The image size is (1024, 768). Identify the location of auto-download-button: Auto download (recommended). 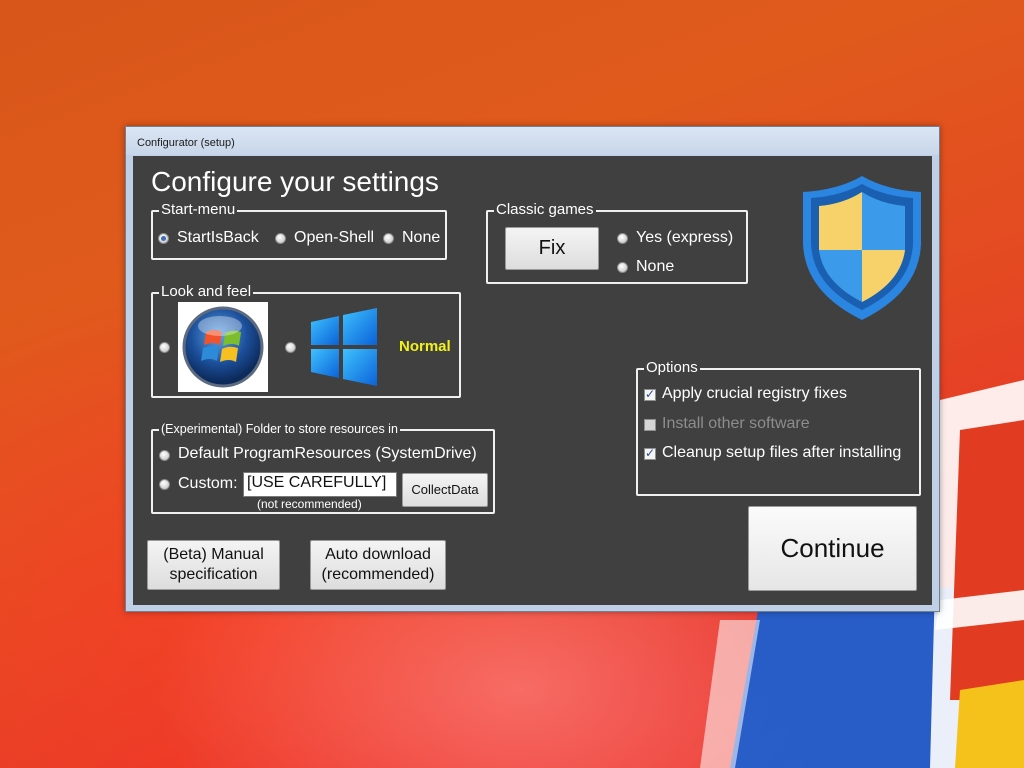
(378, 565).